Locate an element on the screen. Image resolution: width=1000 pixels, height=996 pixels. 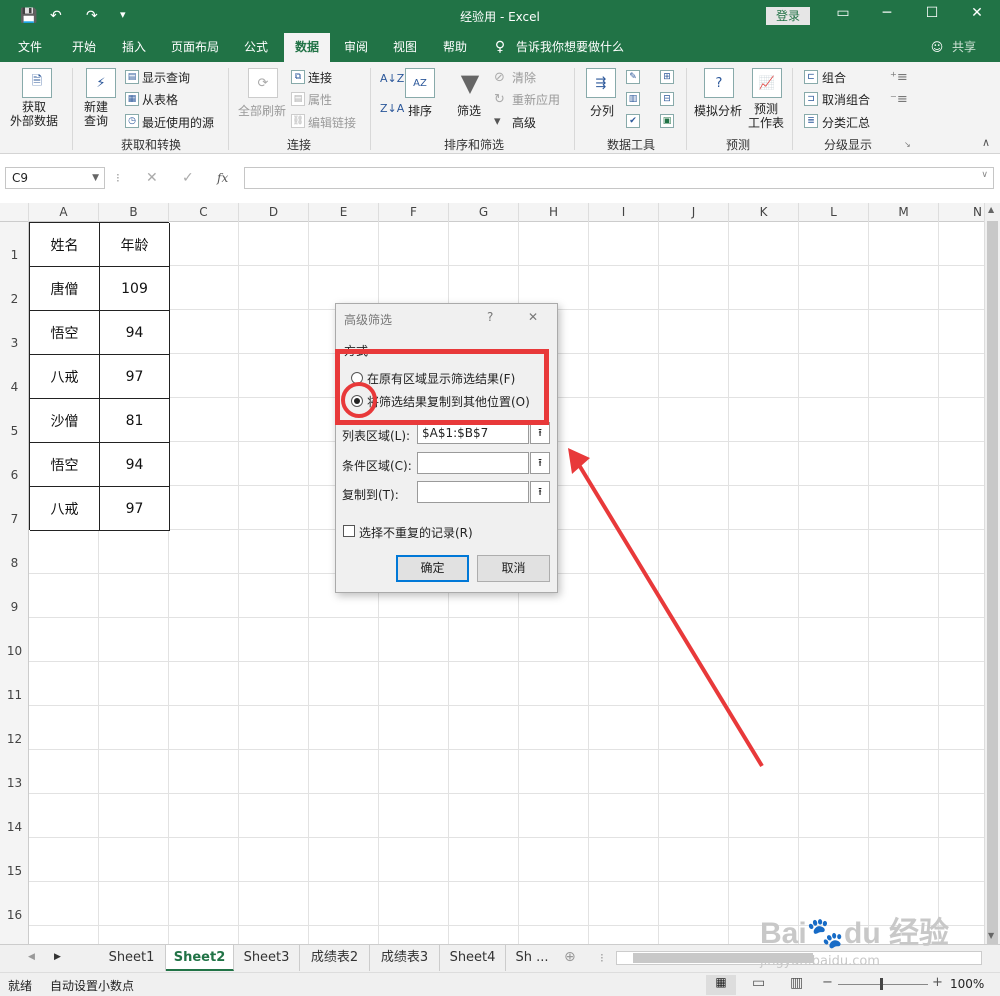
insert-function-icon: fx is located at coordinates (222, 178).